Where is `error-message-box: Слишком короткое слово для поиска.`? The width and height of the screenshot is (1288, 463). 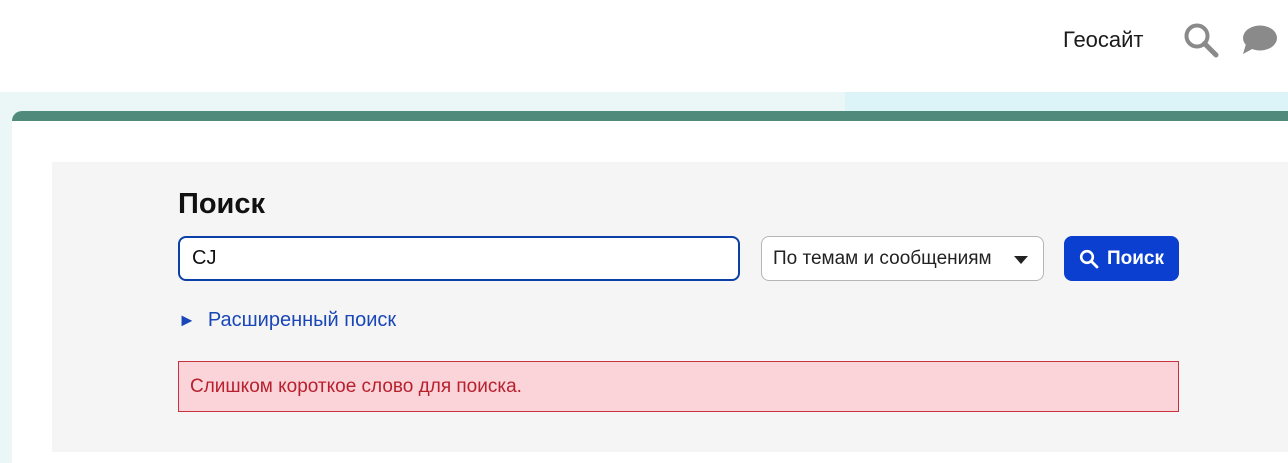
error-message-box: Слишком короткое слово для поиска. is located at coordinates (678, 386).